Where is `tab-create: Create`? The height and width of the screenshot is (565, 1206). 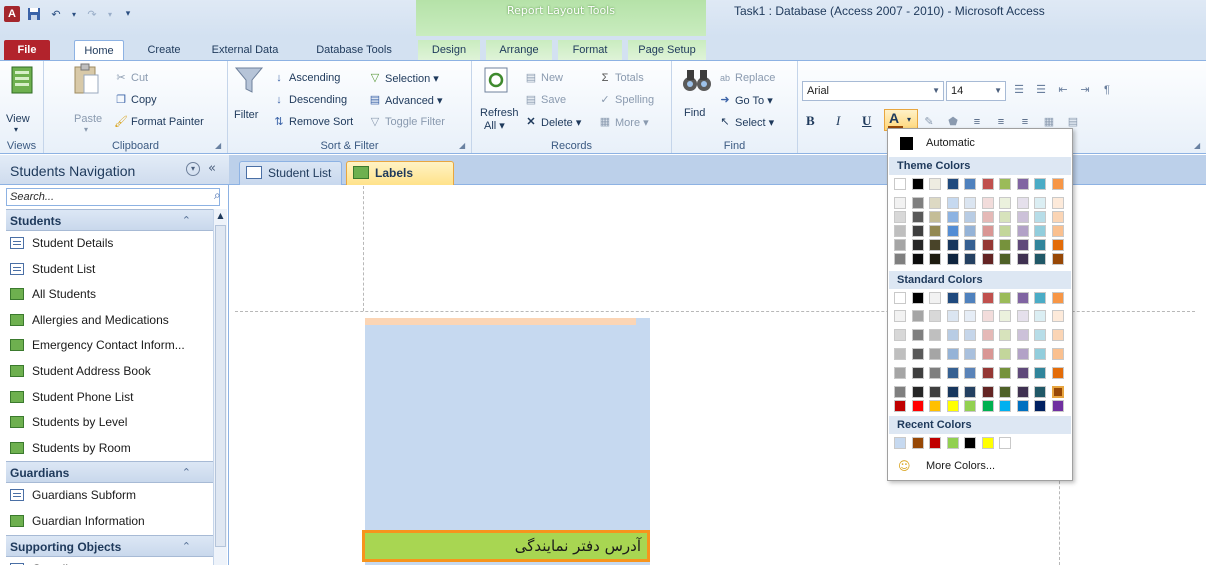
tab-create: Create is located at coordinates (164, 50).